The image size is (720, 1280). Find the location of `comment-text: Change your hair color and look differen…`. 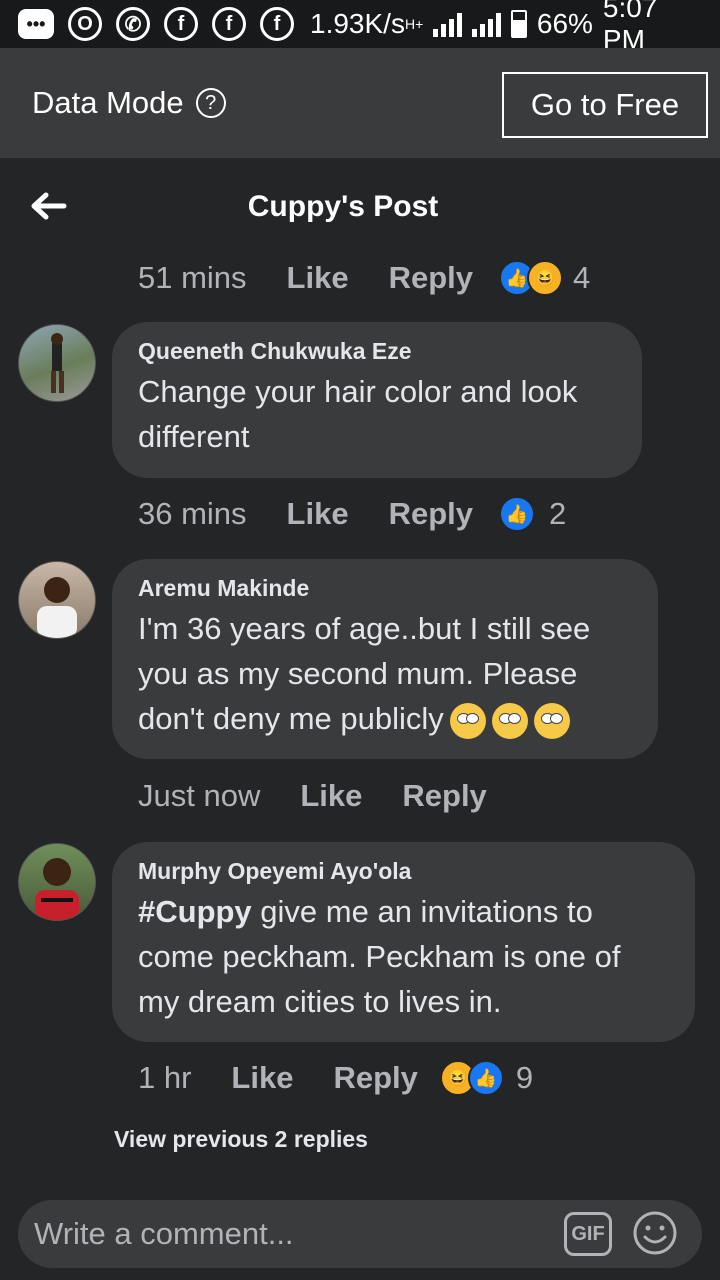

comment-text: Change your hair color and look differen… is located at coordinates (358, 414).